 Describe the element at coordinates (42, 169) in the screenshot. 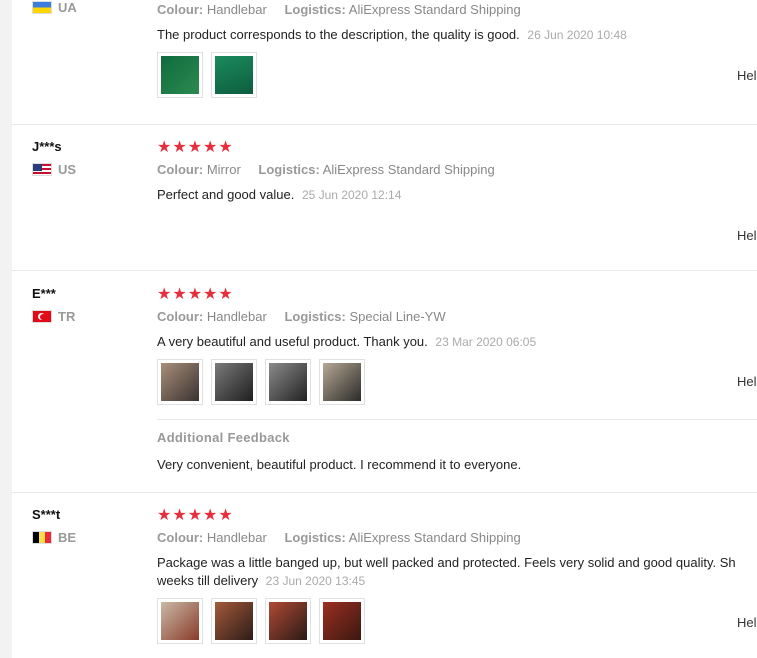

I see `flag-us-icon` at that location.